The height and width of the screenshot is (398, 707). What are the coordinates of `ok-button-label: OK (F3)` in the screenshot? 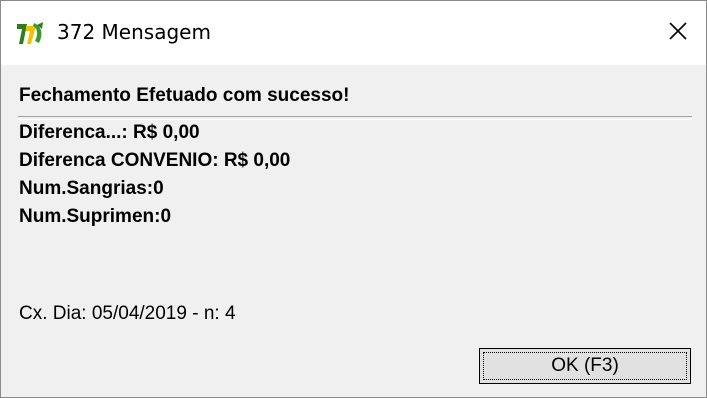 It's located at (585, 365).